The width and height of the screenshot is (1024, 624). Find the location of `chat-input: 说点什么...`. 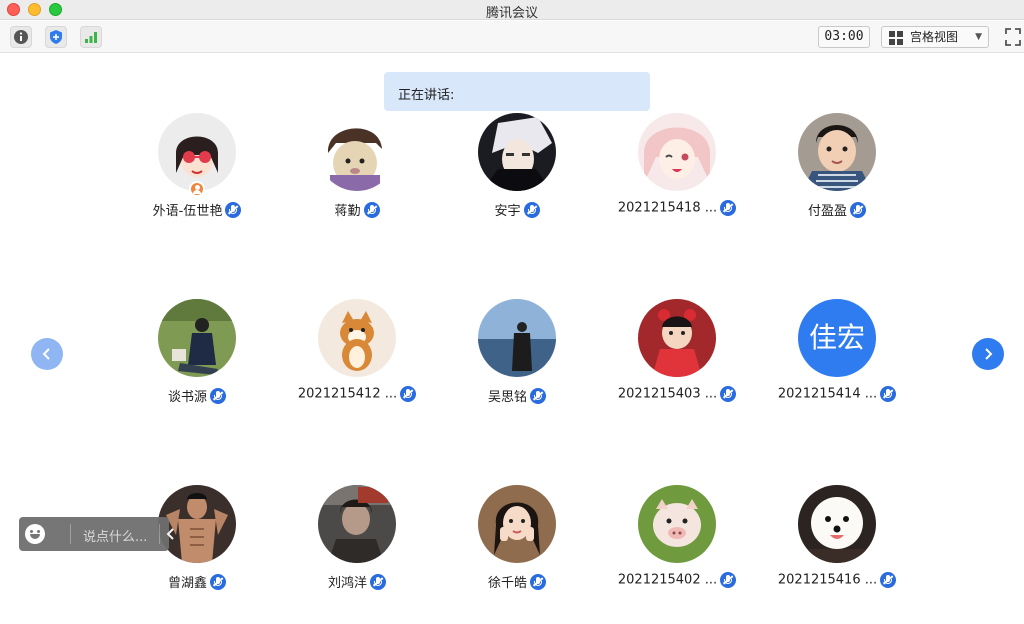

chat-input: 说点什么... is located at coordinates (115, 535).